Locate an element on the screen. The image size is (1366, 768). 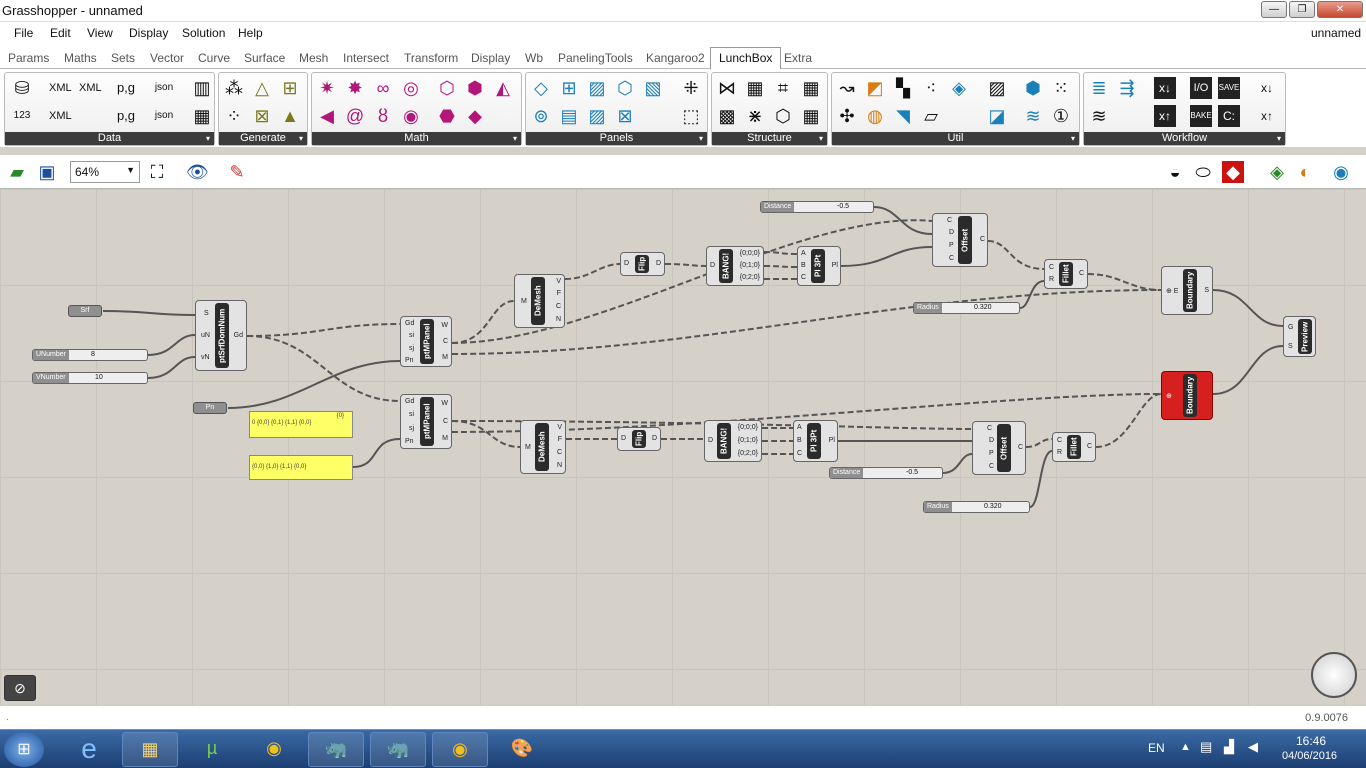
maximize-button: ❐ is located at coordinates (1302, 9).